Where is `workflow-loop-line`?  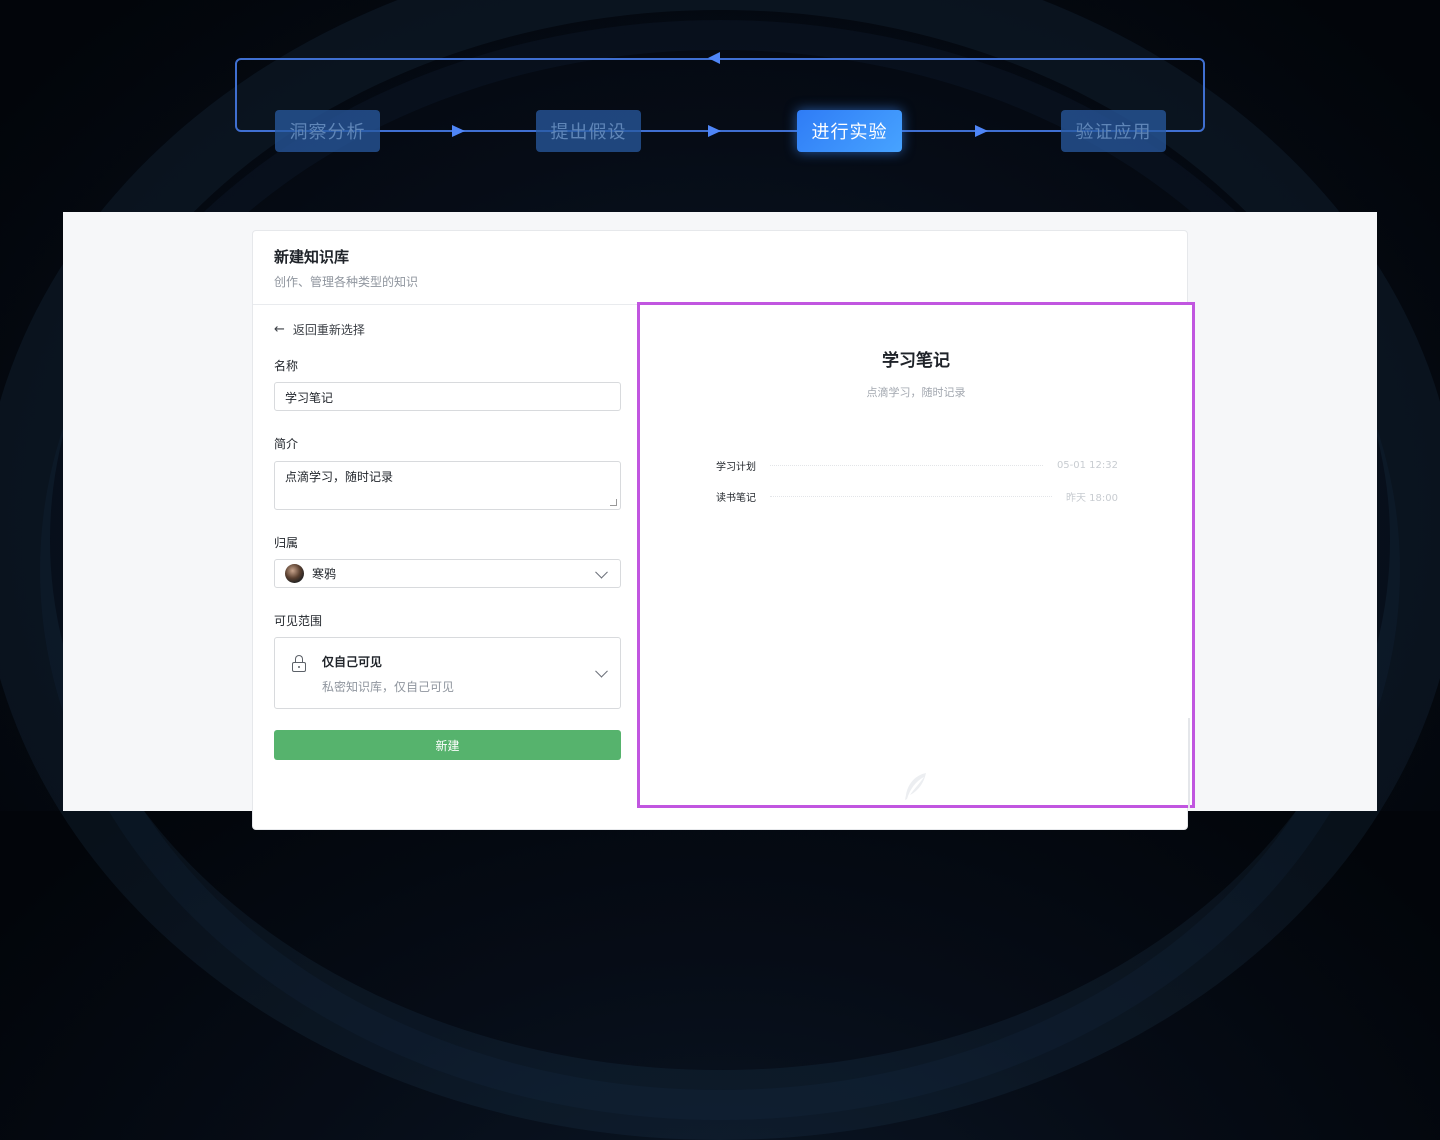
workflow-loop-line is located at coordinates (720, 95).